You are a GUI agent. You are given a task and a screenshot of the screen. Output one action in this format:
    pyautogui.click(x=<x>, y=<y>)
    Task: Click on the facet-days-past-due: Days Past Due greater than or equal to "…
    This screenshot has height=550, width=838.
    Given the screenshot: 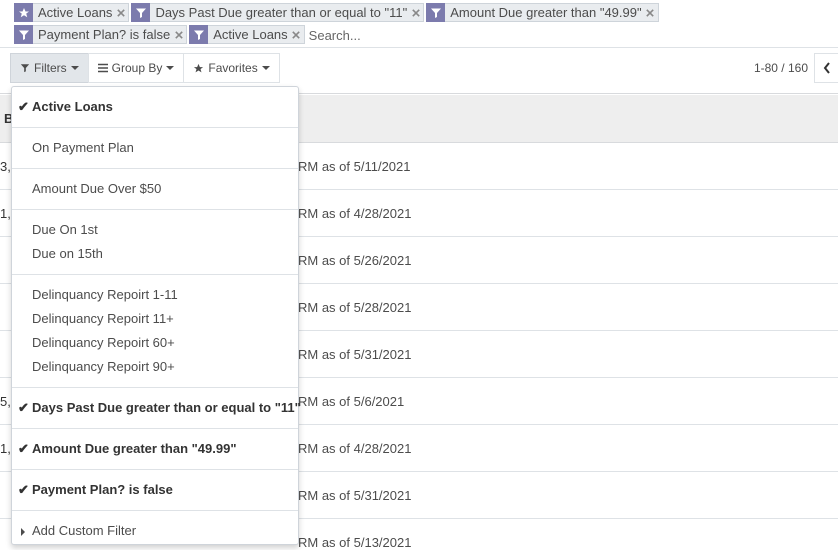 What is the action you would take?
    pyautogui.click(x=278, y=12)
    